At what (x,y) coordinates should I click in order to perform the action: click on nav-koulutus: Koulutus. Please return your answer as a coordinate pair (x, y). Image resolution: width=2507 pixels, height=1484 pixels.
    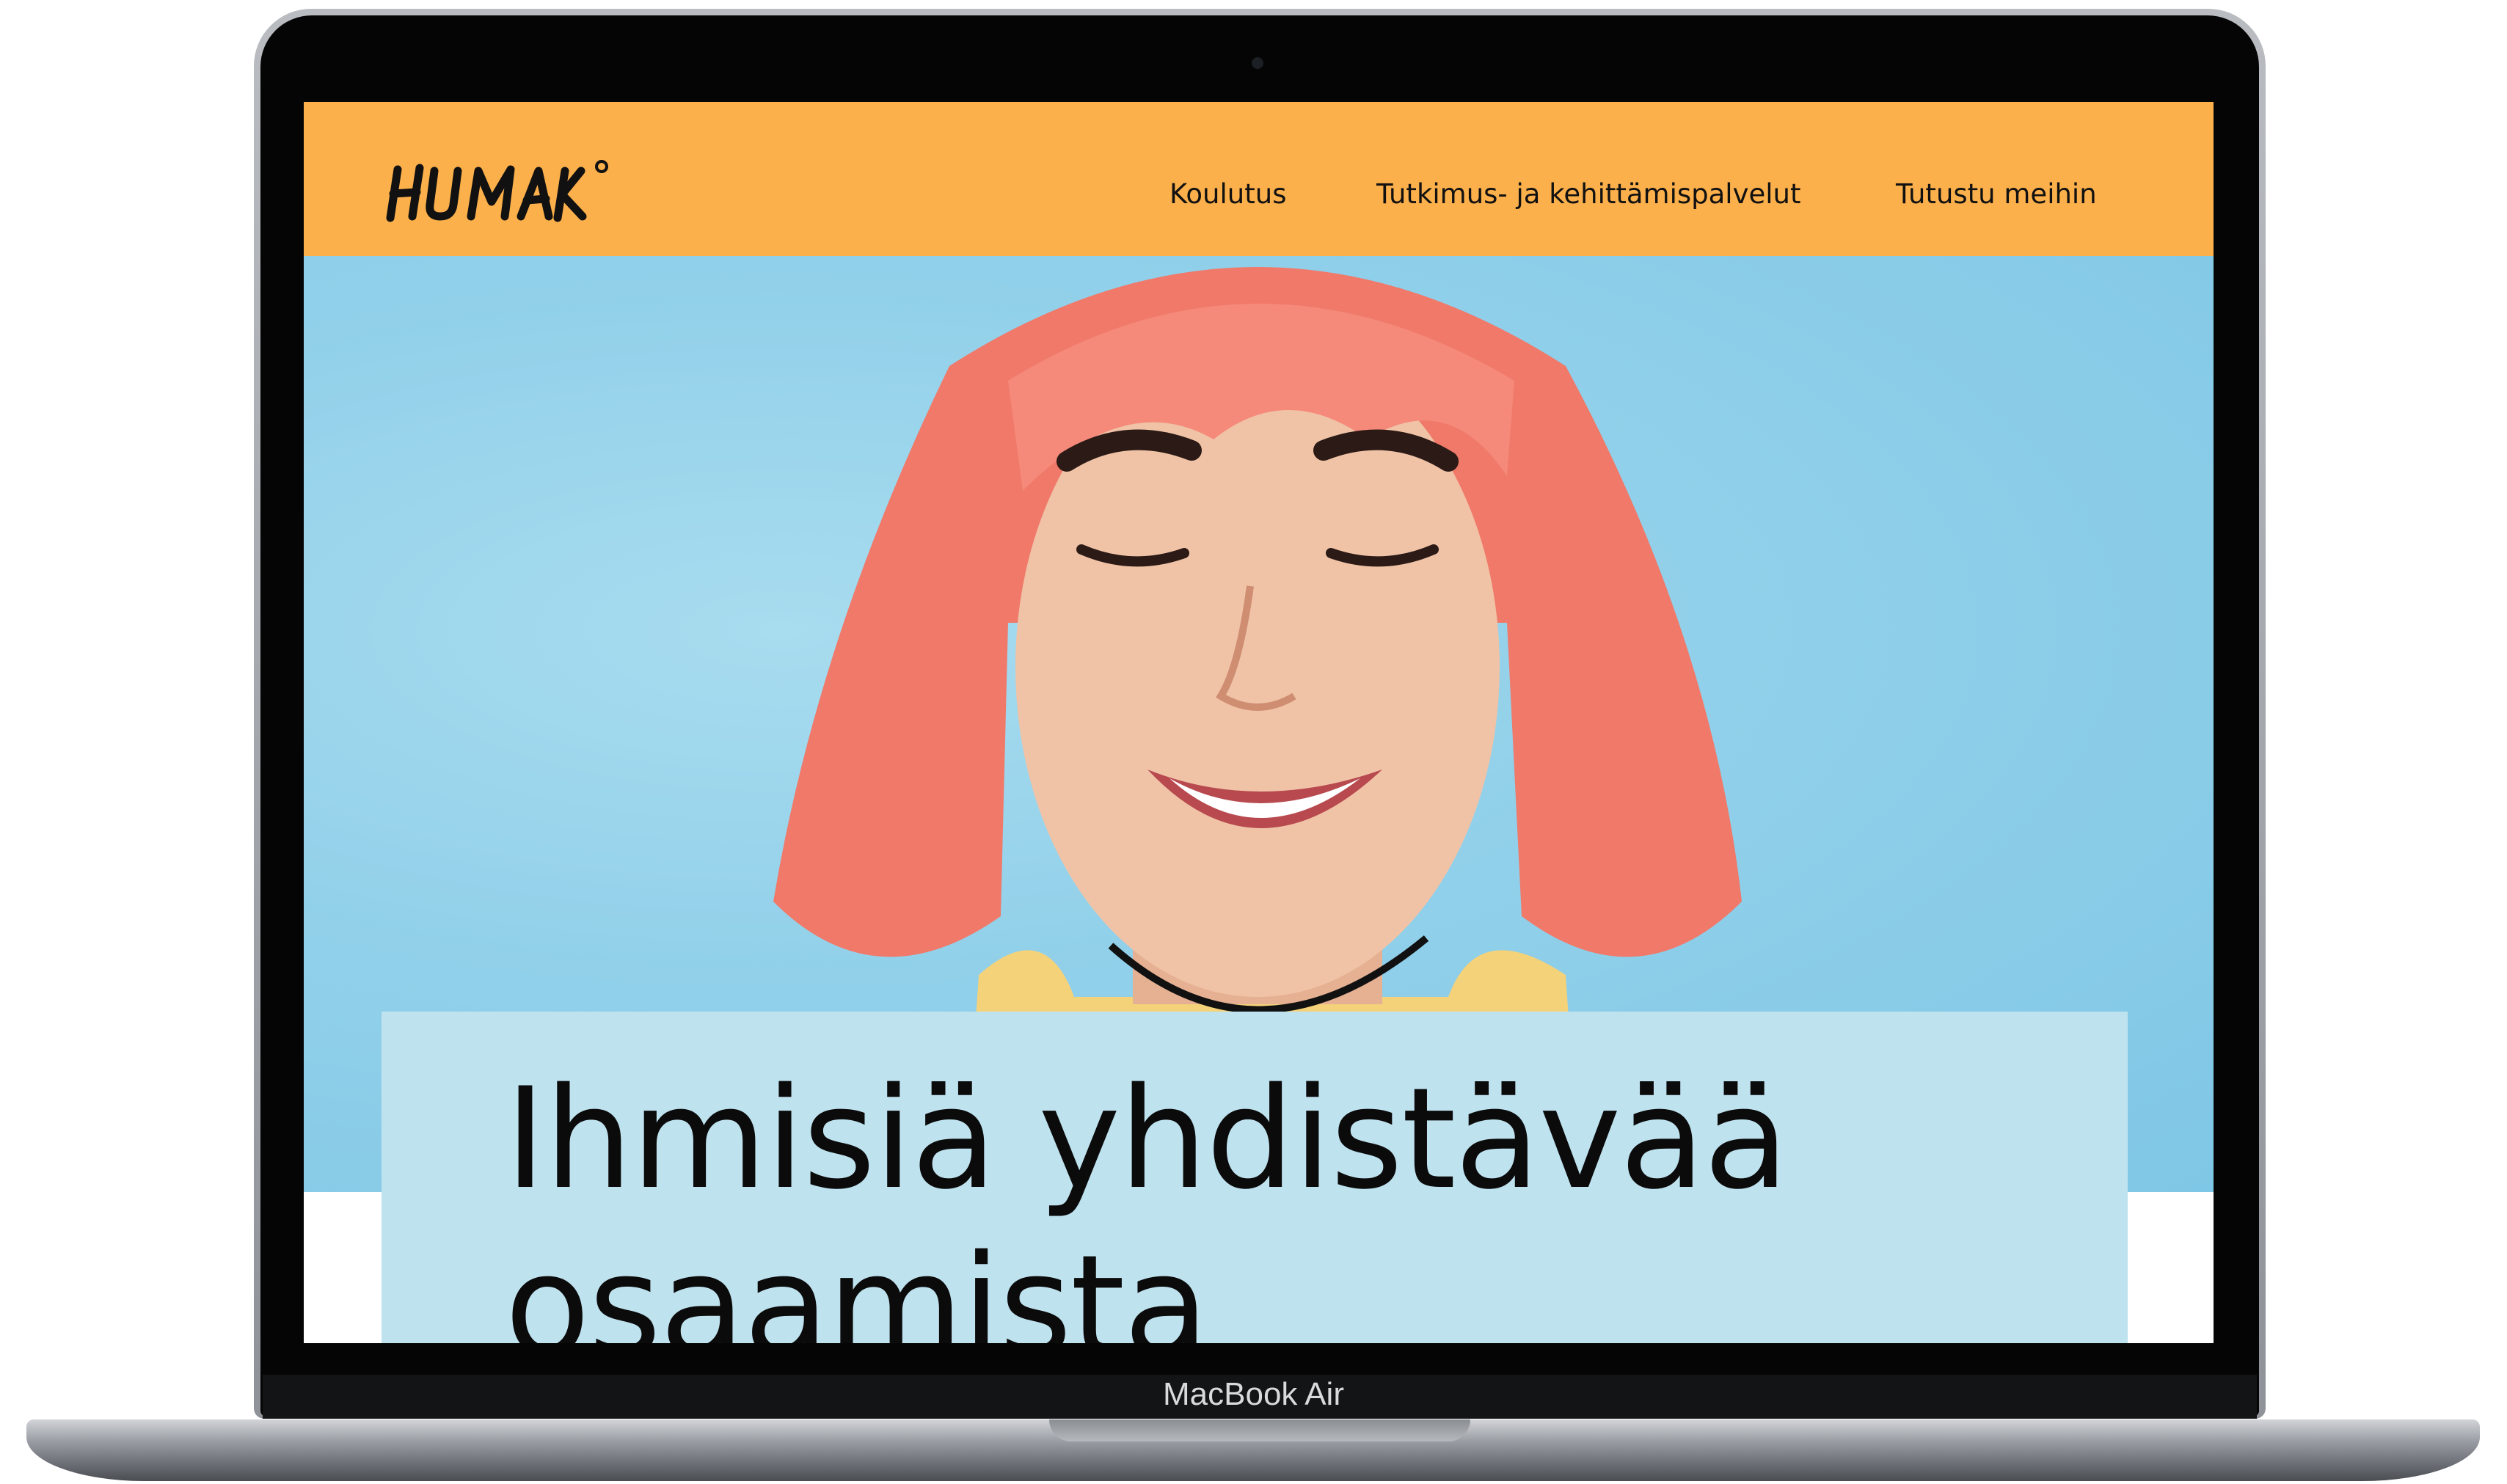
    Looking at the image, I should click on (1227, 194).